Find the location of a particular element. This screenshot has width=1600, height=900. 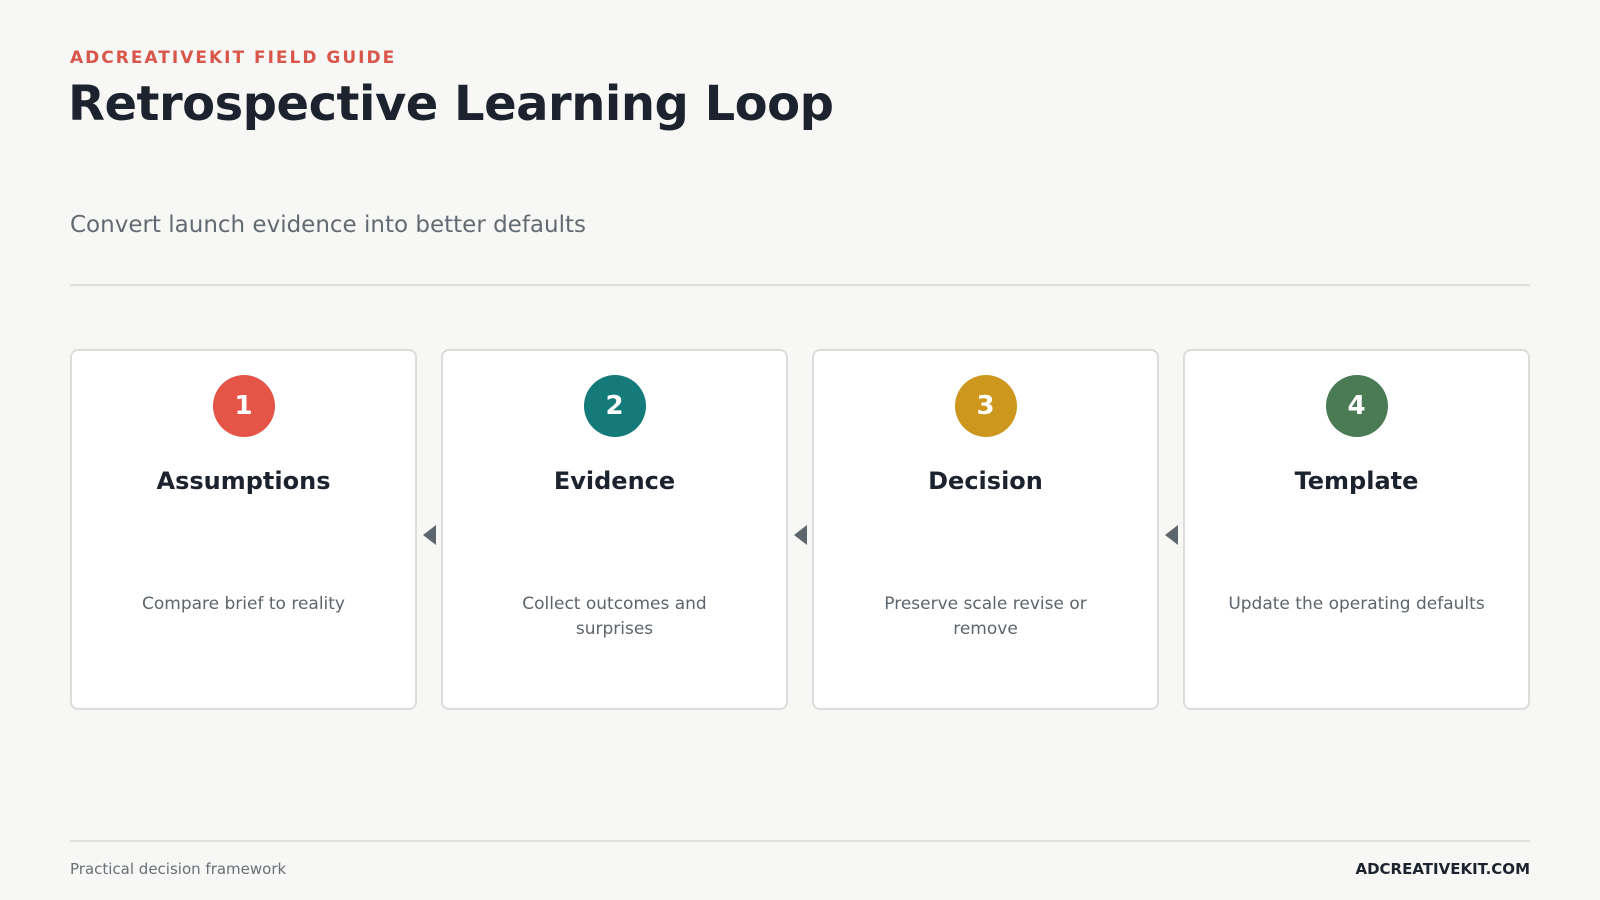

step-title: Template is located at coordinates (1356, 481).